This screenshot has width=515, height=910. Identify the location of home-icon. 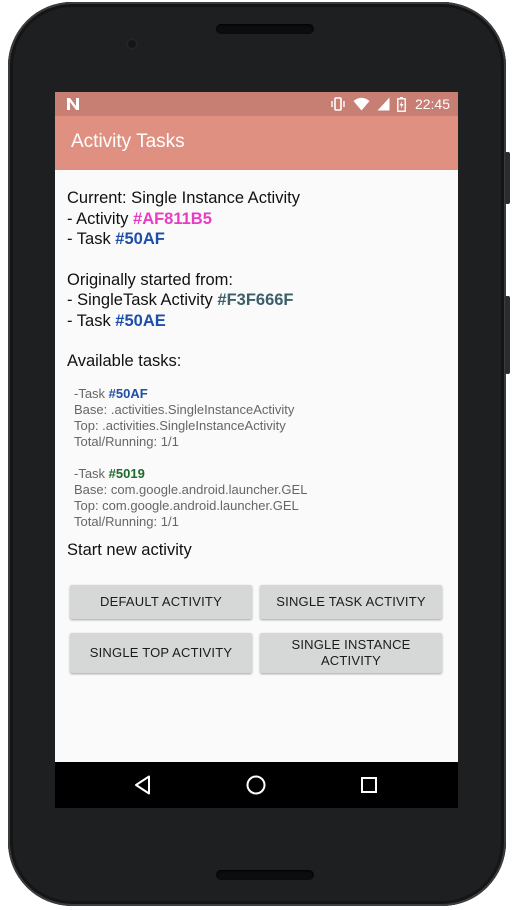
(256, 785).